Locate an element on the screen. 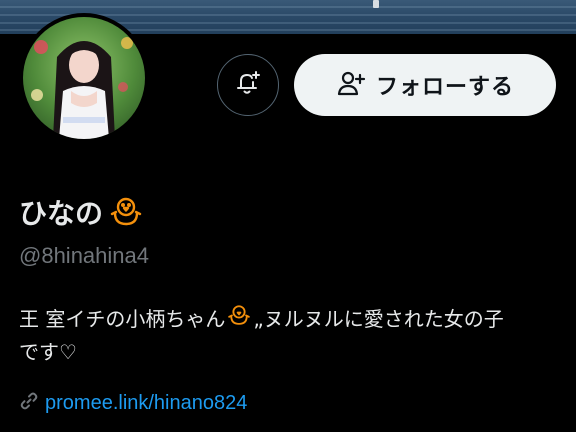 This screenshot has height=432, width=576. bio-text-1: 王 室イチの小柄ちゃん is located at coordinates (122, 318).